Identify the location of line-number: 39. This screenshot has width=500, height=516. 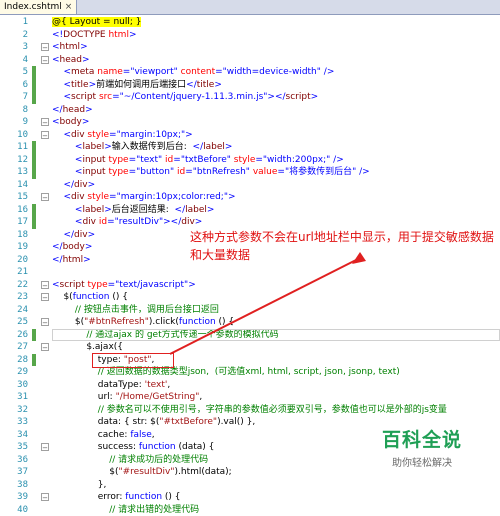
(14, 497).